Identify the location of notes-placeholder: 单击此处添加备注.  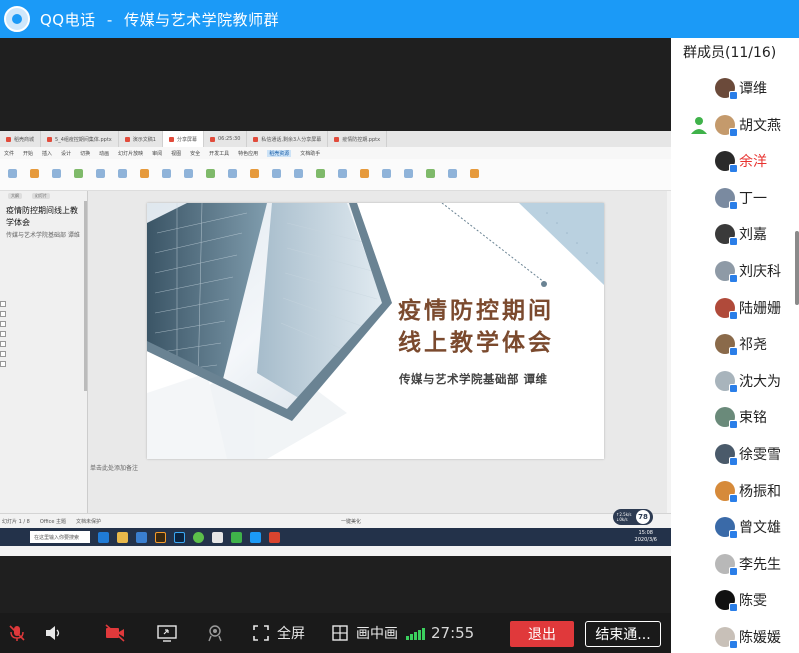
(114, 468).